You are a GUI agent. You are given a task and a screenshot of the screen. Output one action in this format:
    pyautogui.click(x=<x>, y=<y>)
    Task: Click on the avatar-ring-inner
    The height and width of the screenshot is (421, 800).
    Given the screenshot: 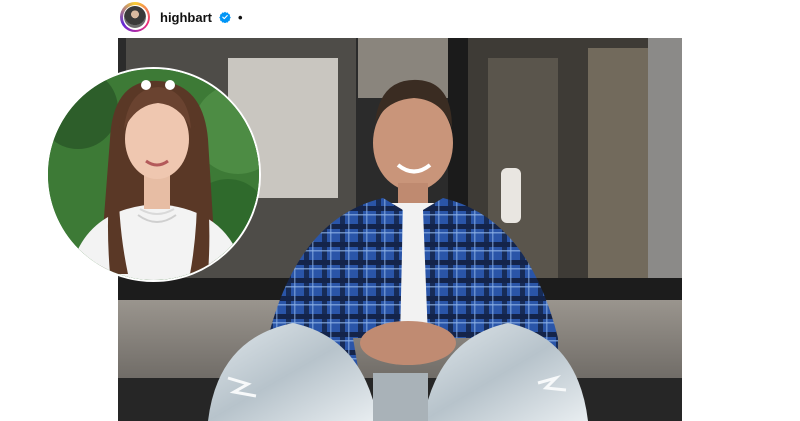 What is the action you would take?
    pyautogui.click(x=135, y=17)
    